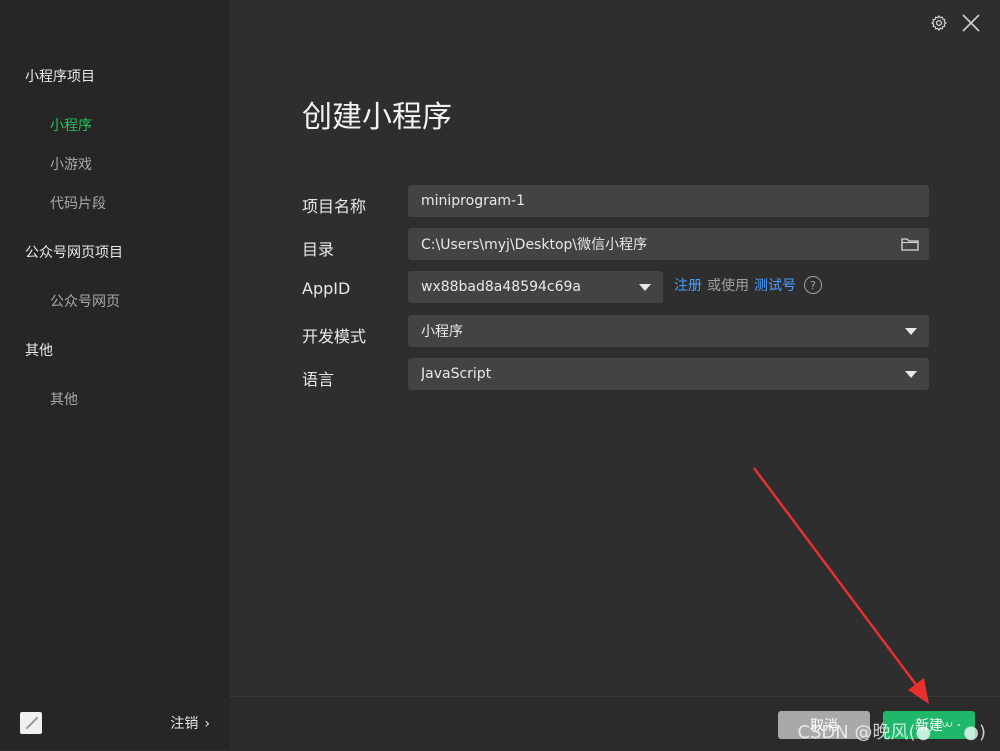 The width and height of the screenshot is (1000, 751). What do you see at coordinates (71, 125) in the screenshot?
I see `sidebar-item-miniprogram: 小程序` at bounding box center [71, 125].